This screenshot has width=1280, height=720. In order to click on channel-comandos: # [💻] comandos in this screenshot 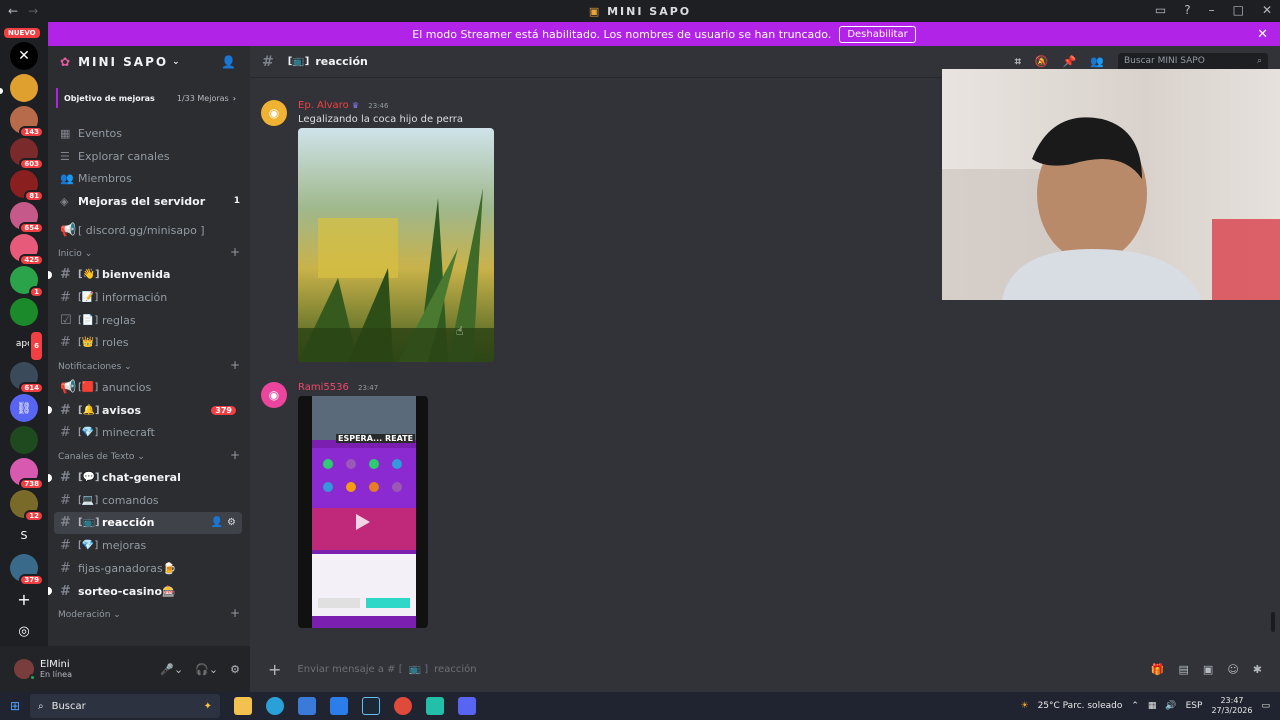, I will do `click(148, 500)`.